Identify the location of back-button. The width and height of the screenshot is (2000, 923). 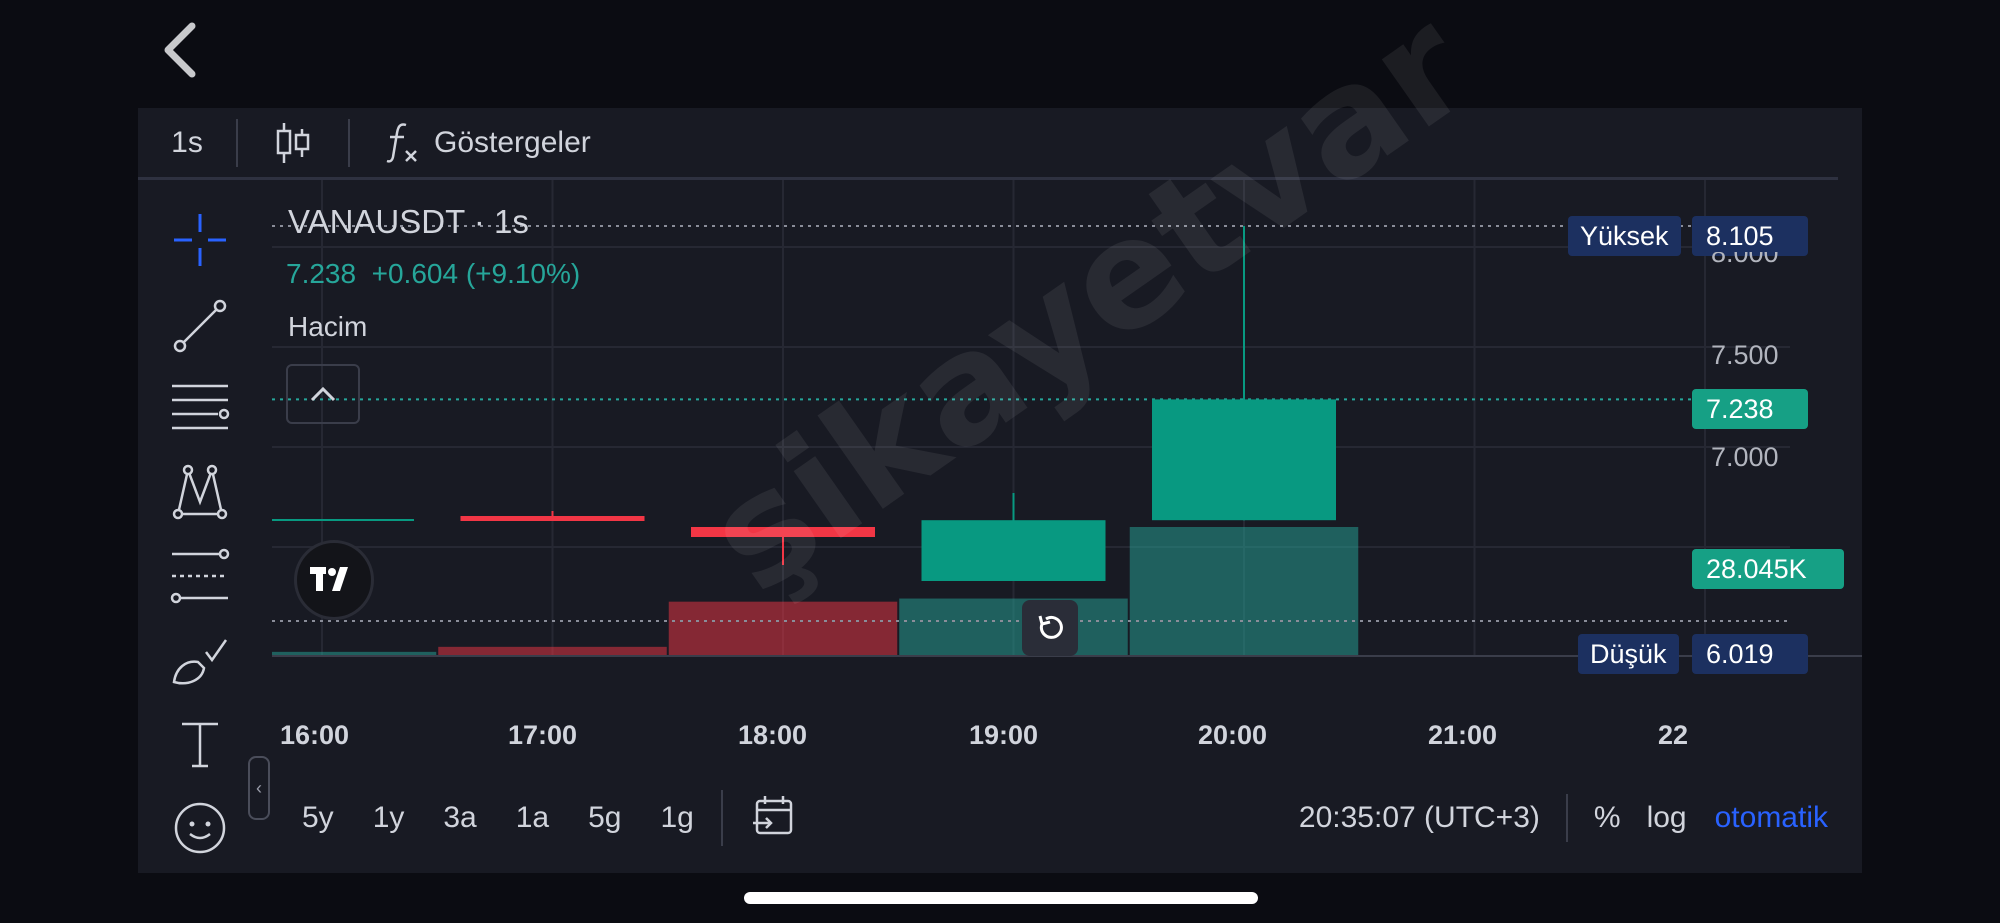
(180, 50).